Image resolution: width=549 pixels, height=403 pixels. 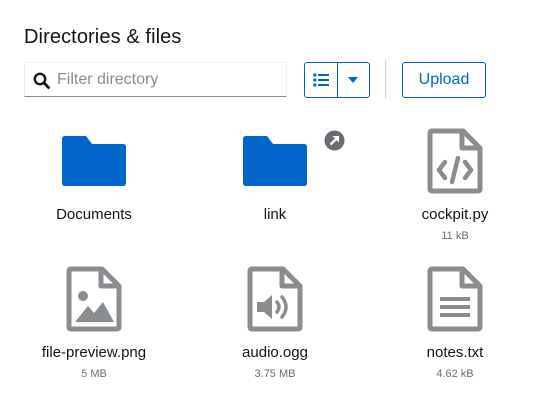 I want to click on file-item-audio-ogg: audio.ogg 3.75 MB, so click(x=275, y=326).